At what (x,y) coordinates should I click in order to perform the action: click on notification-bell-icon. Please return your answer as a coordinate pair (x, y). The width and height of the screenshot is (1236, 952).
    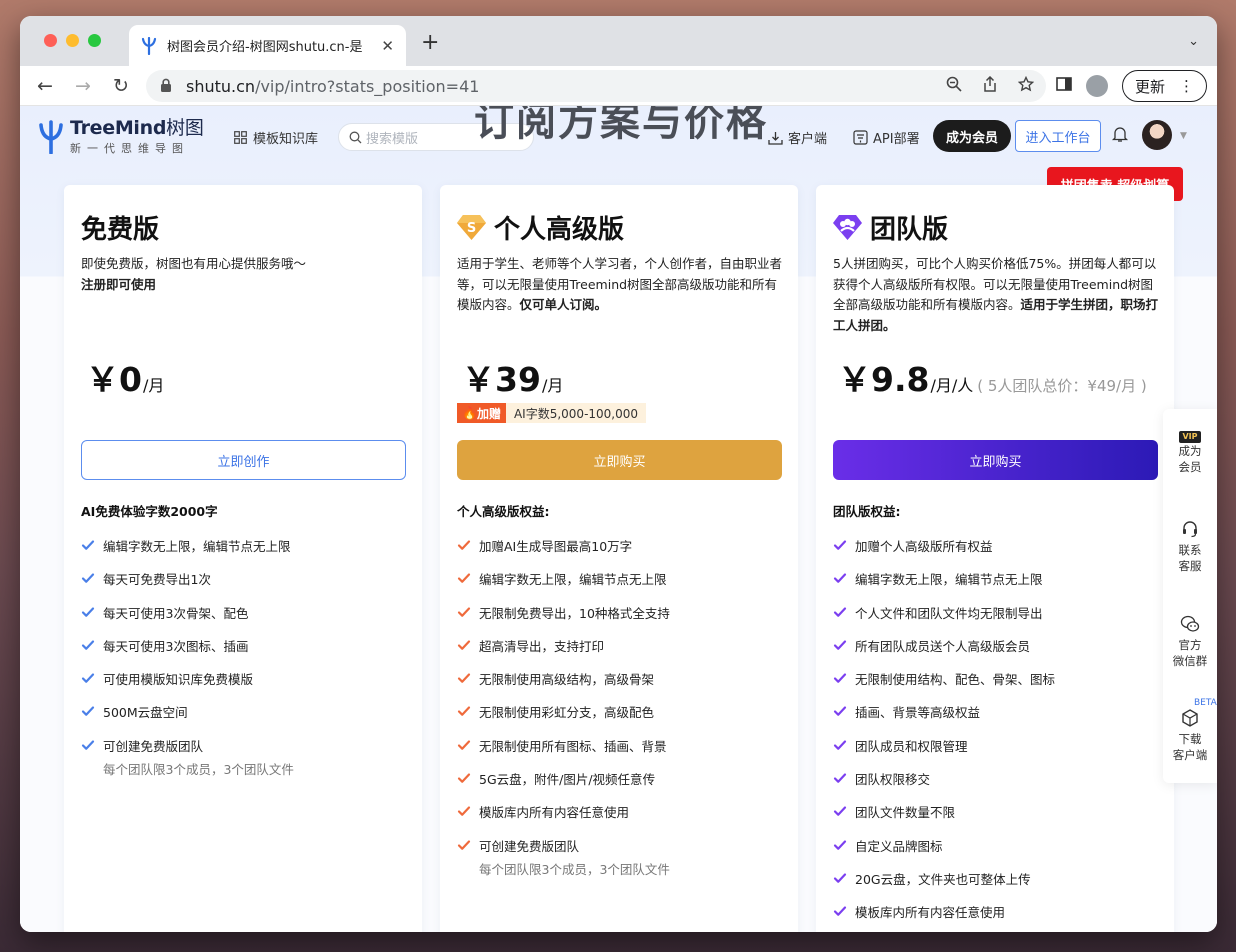
    Looking at the image, I should click on (1120, 136).